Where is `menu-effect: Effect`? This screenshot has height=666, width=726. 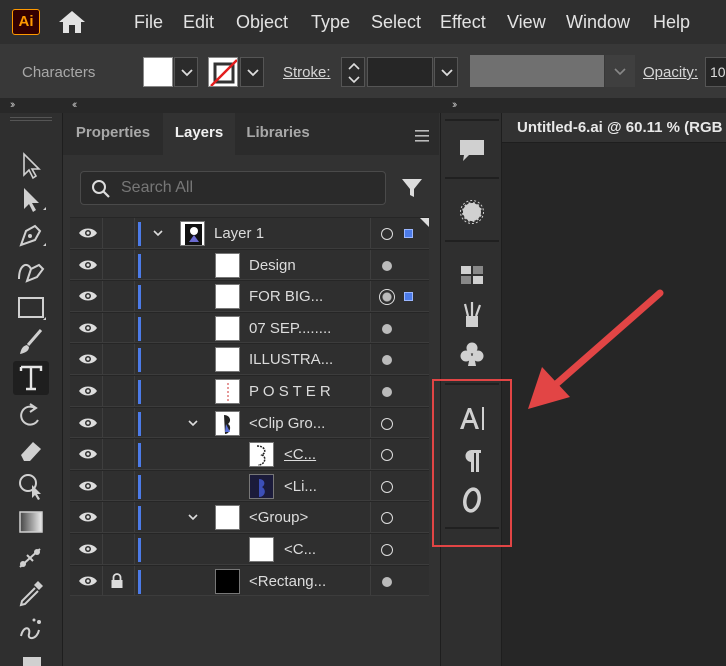 menu-effect: Effect is located at coordinates (463, 22).